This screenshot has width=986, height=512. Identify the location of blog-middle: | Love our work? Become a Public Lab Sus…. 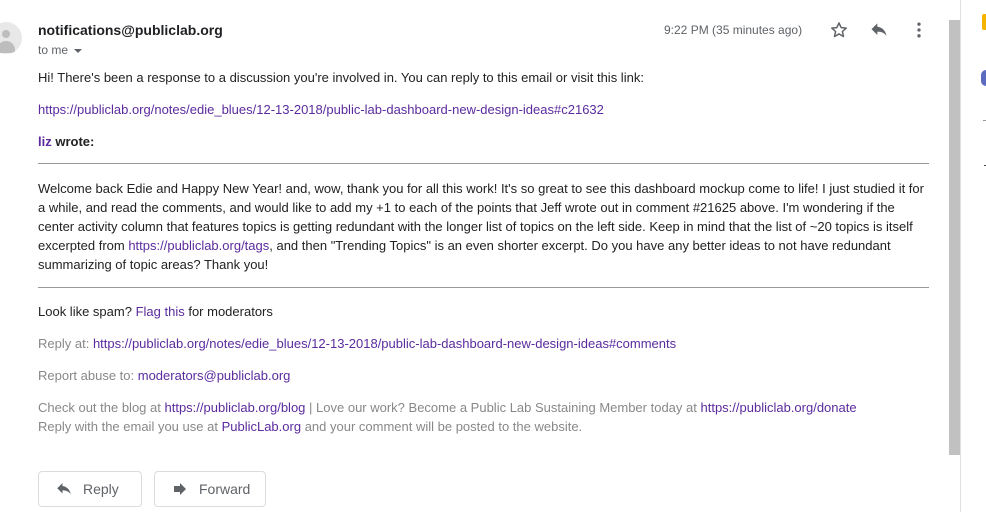
(503, 407).